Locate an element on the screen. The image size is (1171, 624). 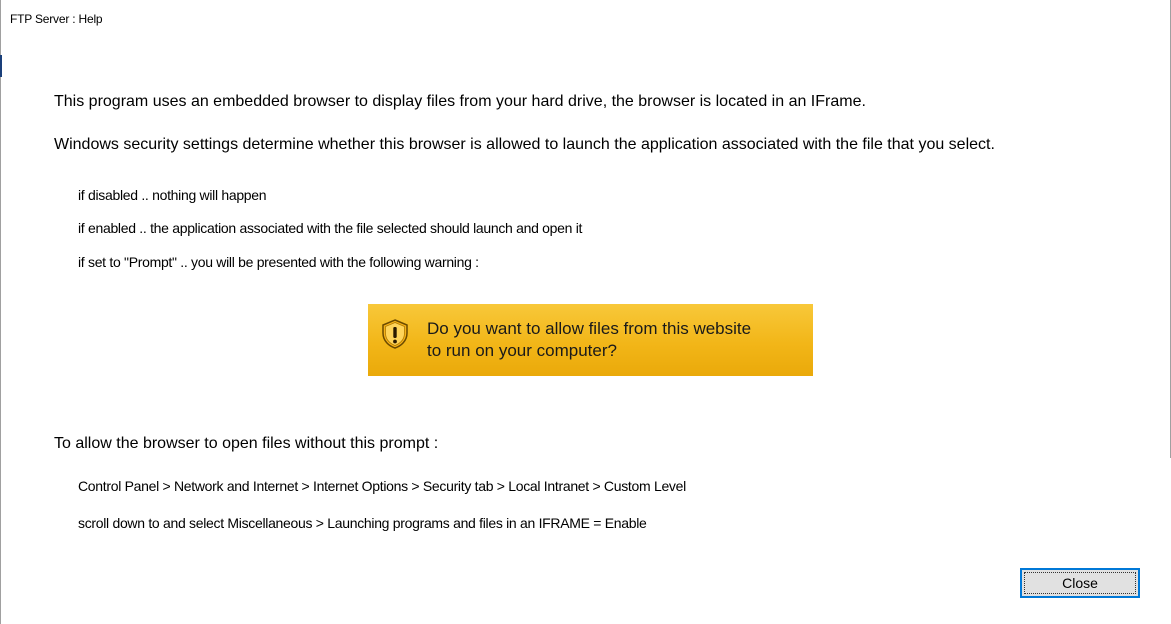
close-button-label: Close is located at coordinates (1080, 583).